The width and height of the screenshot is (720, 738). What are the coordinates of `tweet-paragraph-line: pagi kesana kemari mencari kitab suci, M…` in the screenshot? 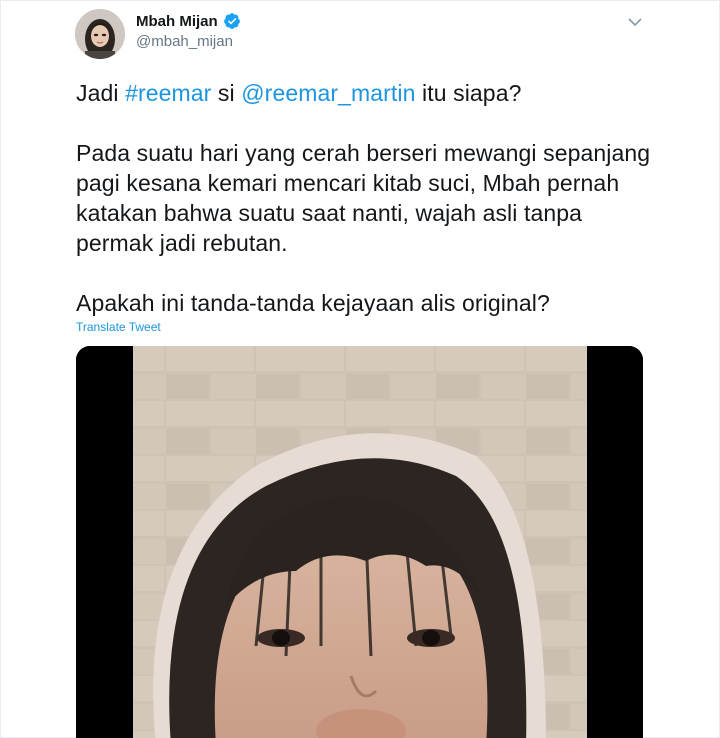 It's located at (348, 183).